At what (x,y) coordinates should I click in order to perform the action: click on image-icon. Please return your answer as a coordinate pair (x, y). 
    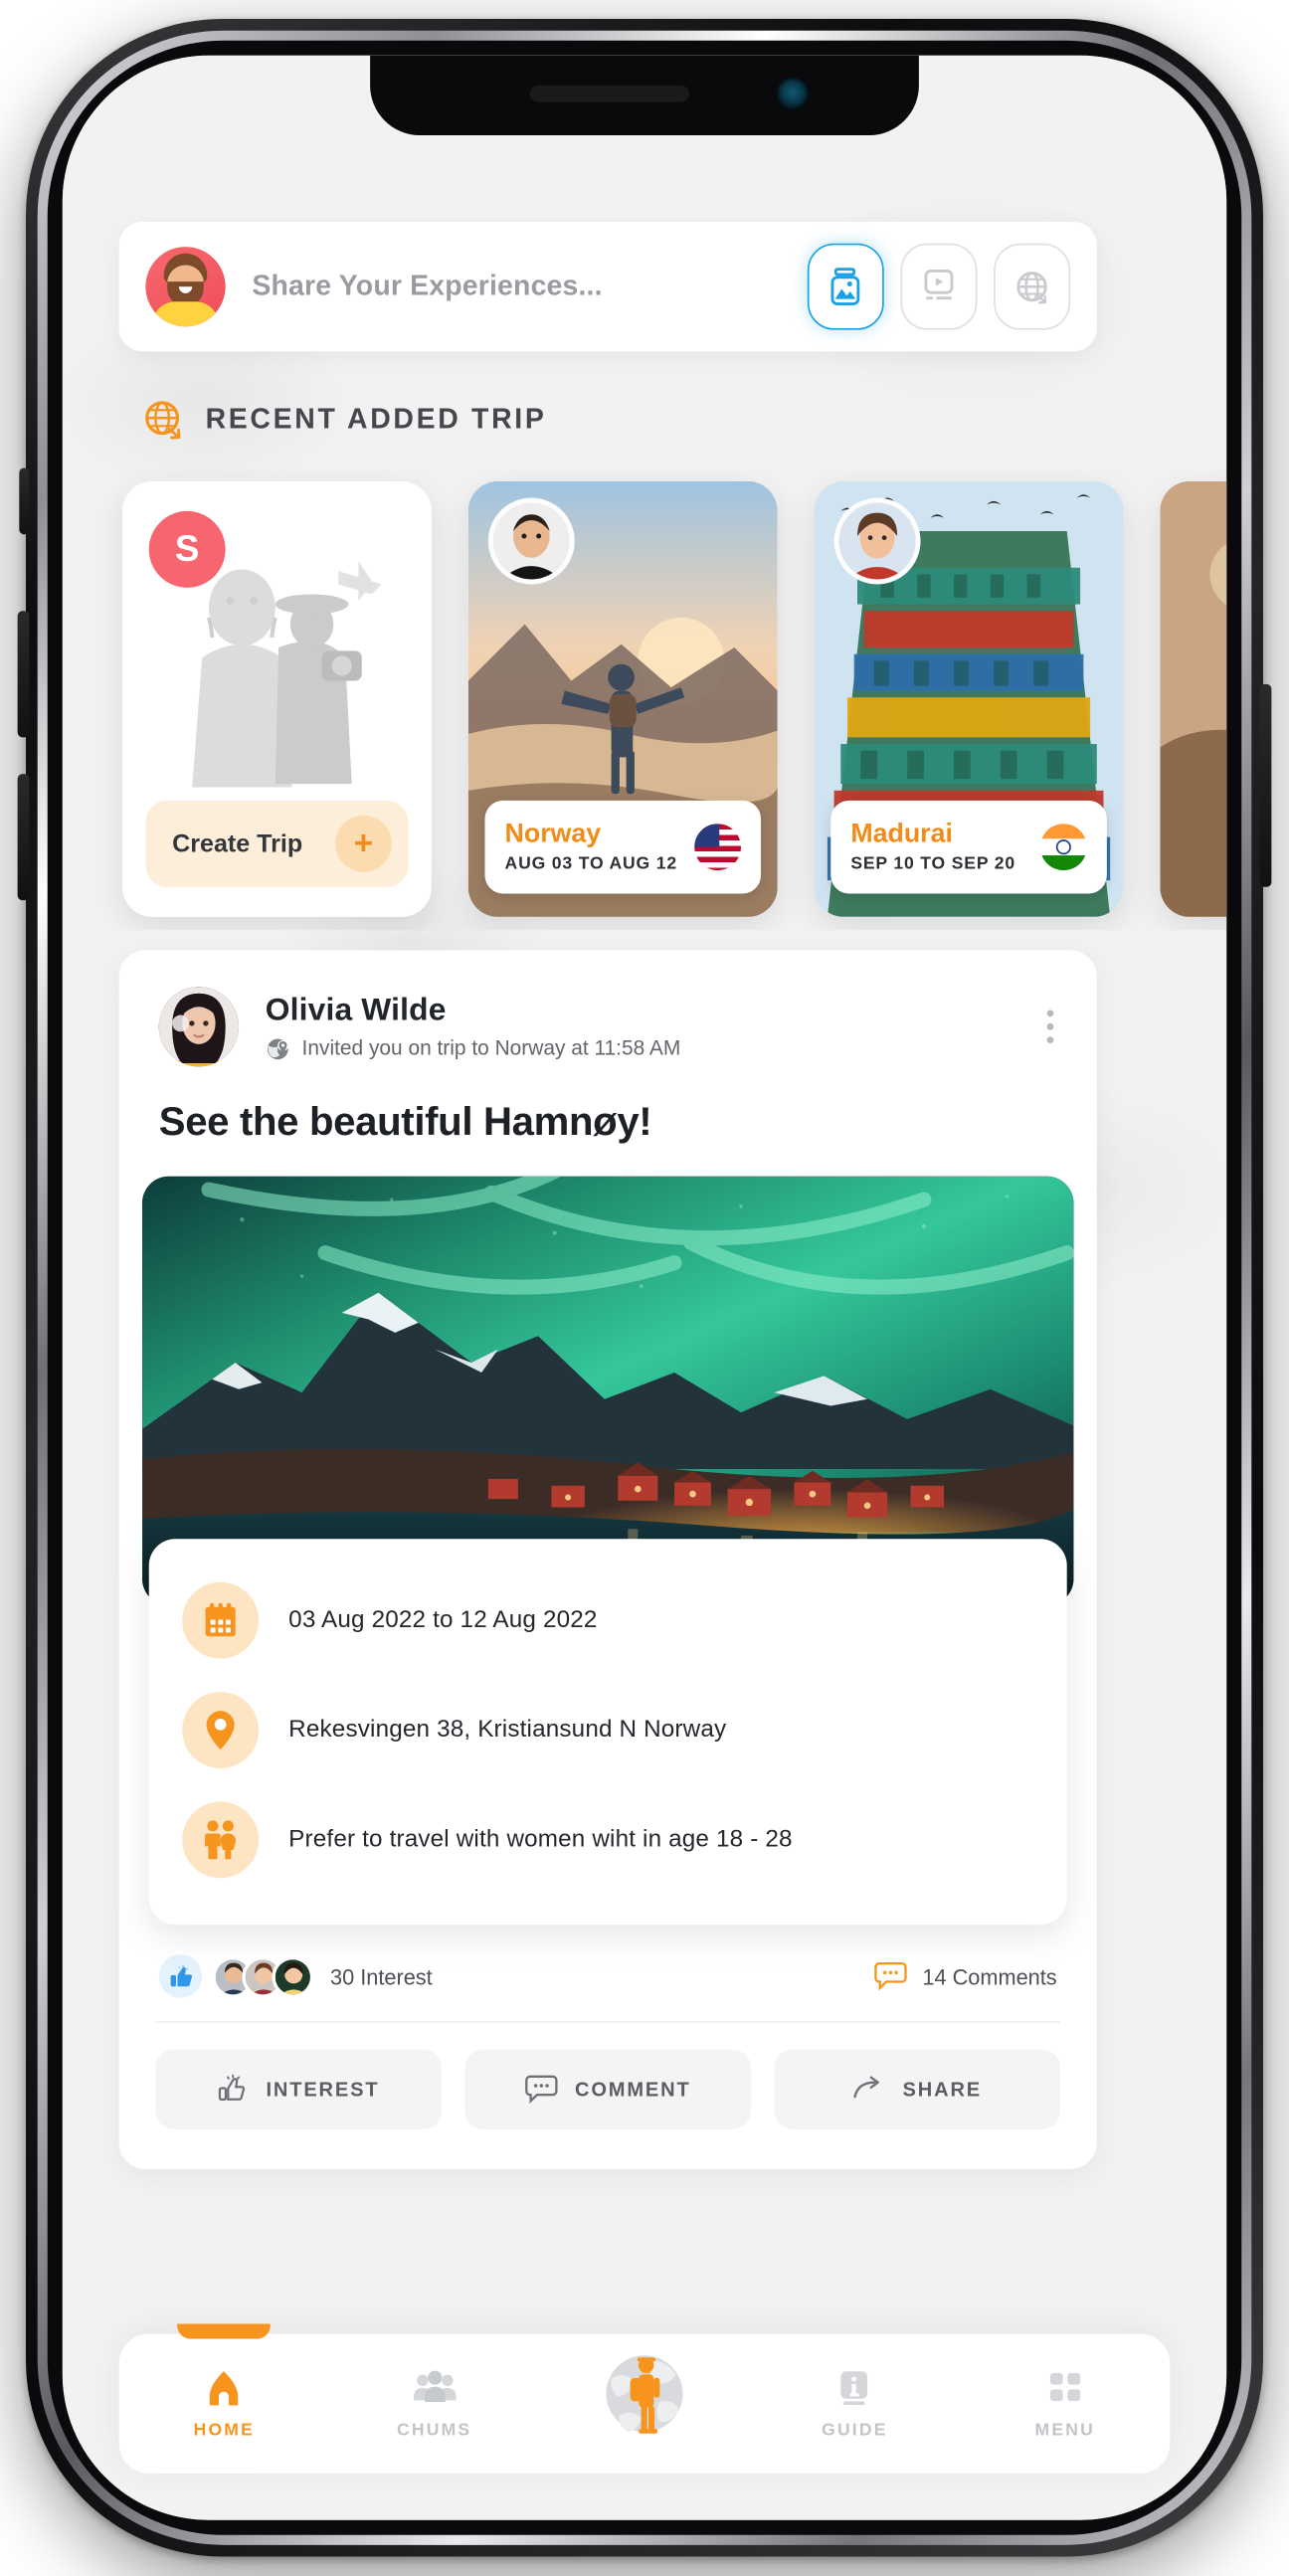
    Looking at the image, I should click on (845, 287).